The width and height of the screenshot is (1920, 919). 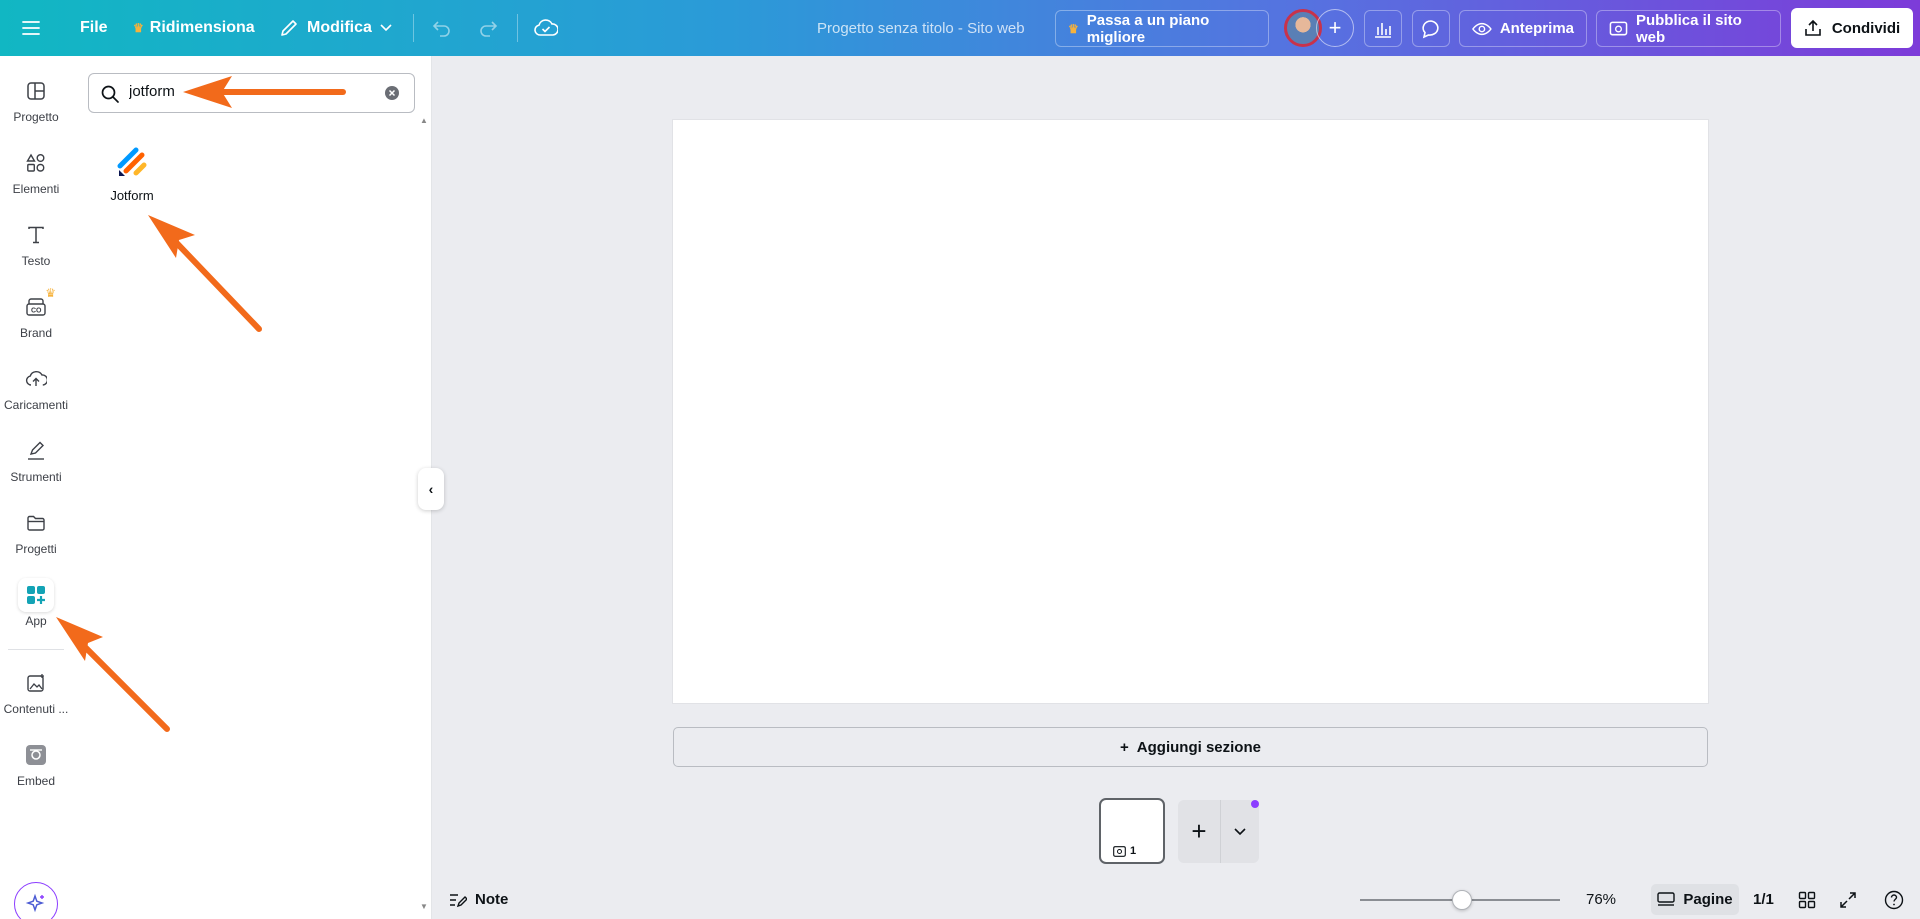 I want to click on annotation-arrow-jotform, so click(x=205, y=273).